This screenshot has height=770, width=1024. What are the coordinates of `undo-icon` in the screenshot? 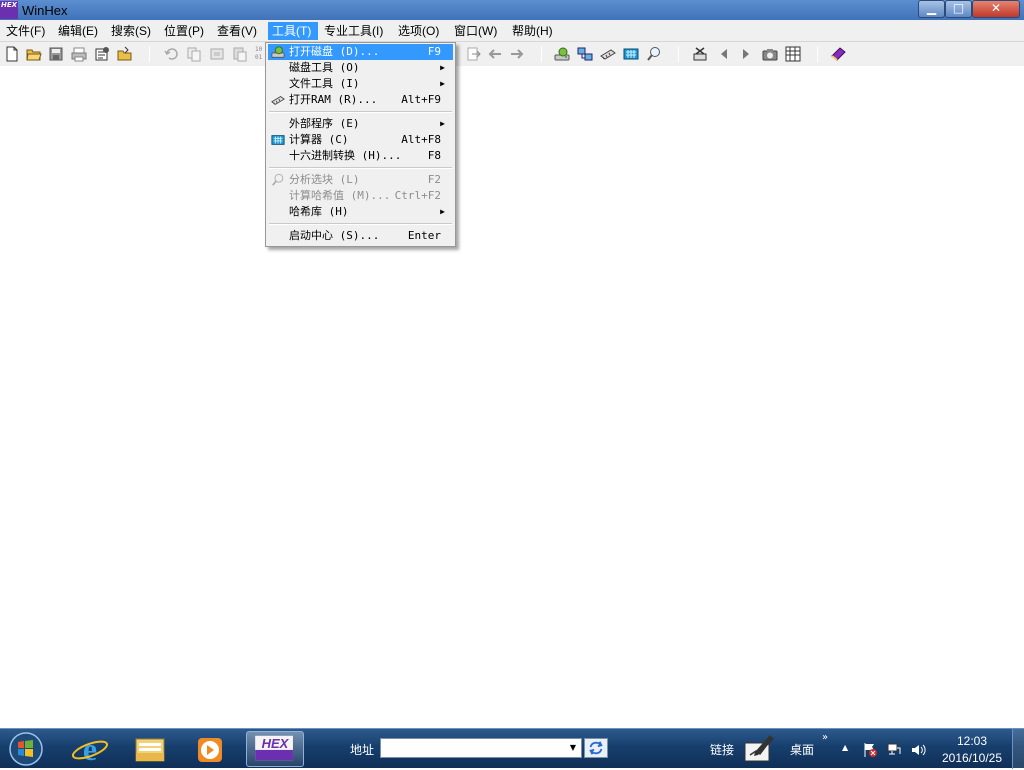 It's located at (171, 54).